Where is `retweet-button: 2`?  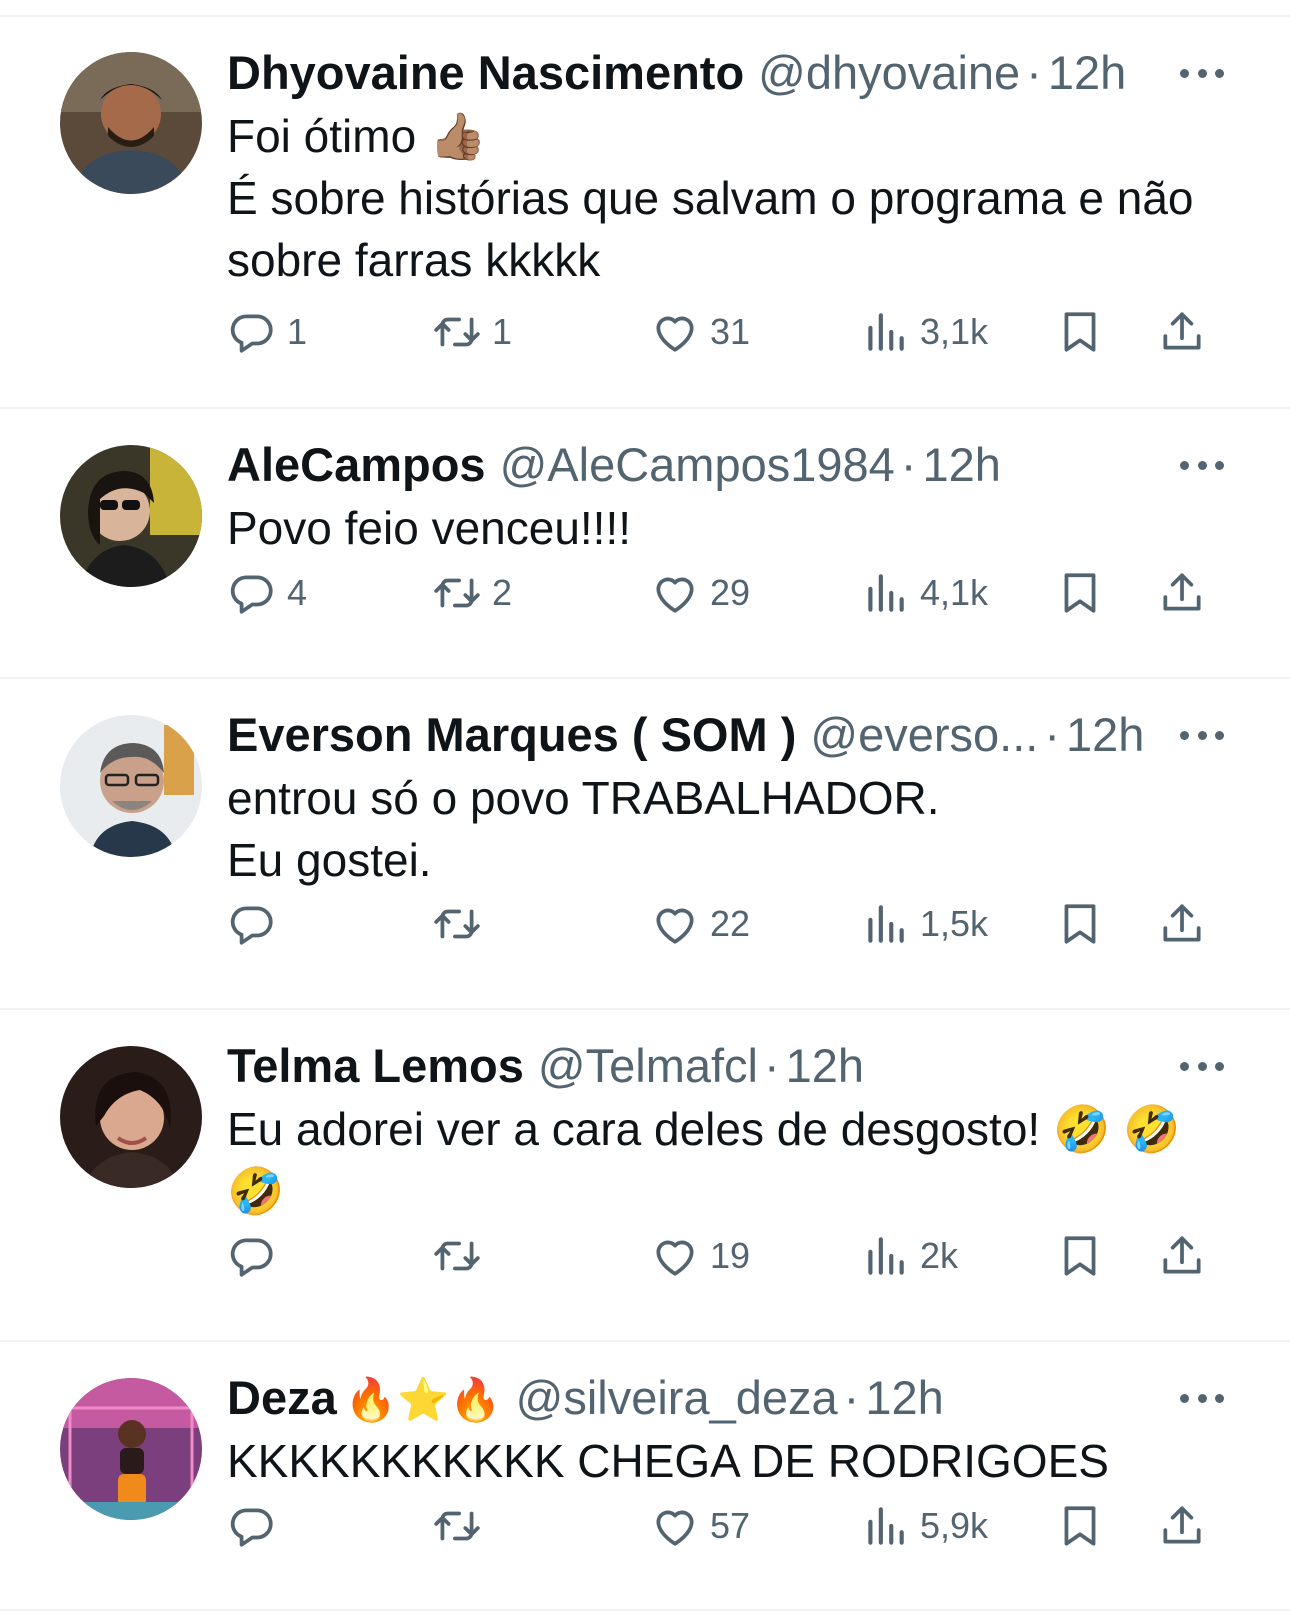 retweet-button: 2 is located at coordinates (472, 593).